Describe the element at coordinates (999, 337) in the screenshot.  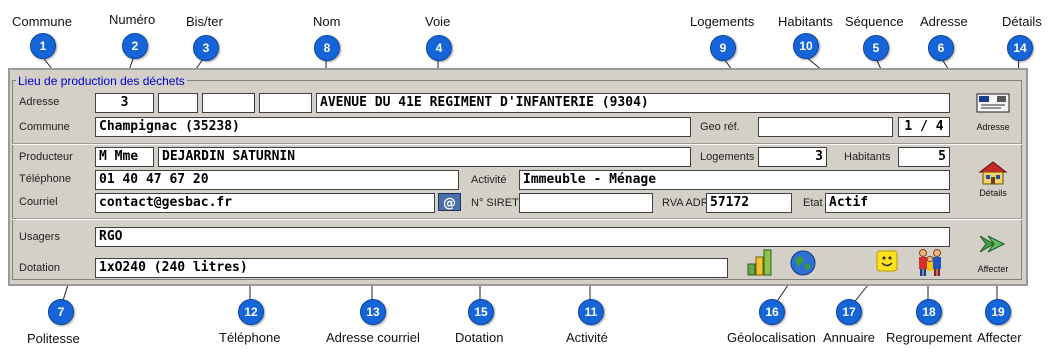
I see `label-affecter: Affecter` at that location.